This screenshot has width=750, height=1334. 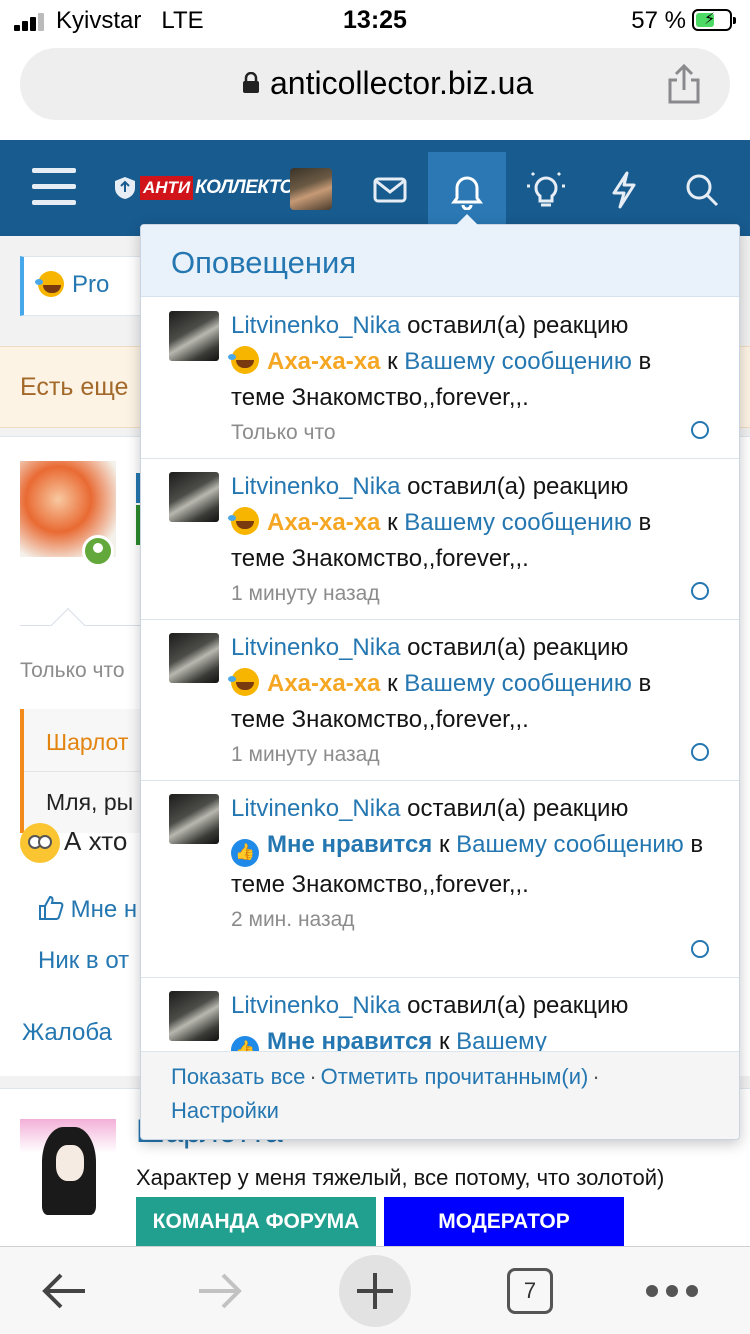 I want to click on address-bar: anticollector.biz.ua, so click(x=375, y=84).